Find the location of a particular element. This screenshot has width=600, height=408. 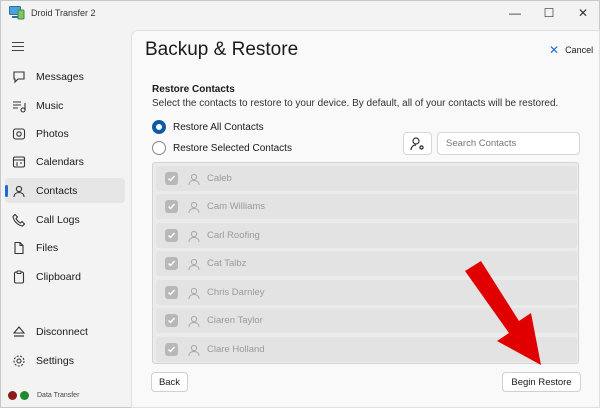

window-title: Droid Transfer 2 is located at coordinates (63, 13).